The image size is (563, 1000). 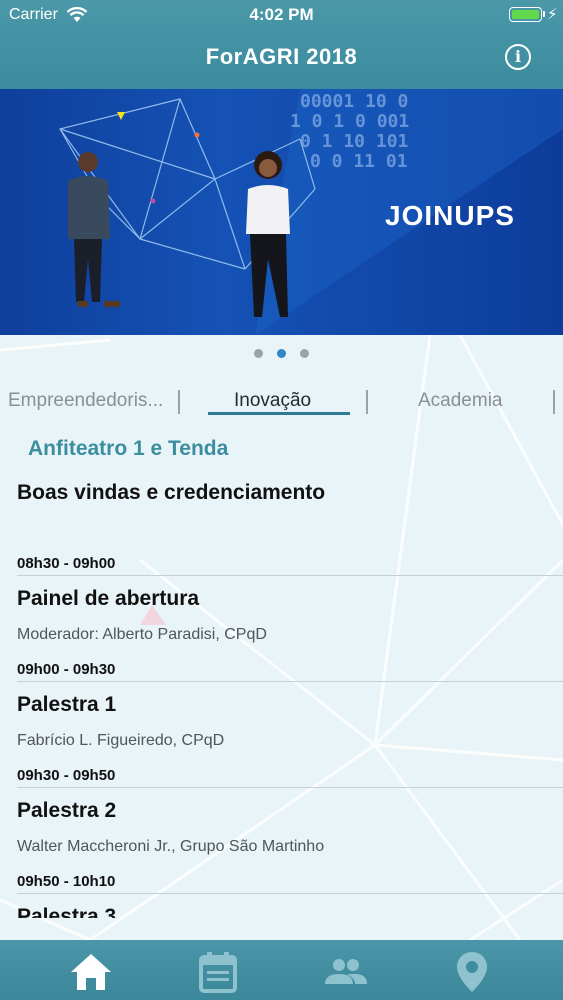 I want to click on info-icon: i, so click(x=518, y=57).